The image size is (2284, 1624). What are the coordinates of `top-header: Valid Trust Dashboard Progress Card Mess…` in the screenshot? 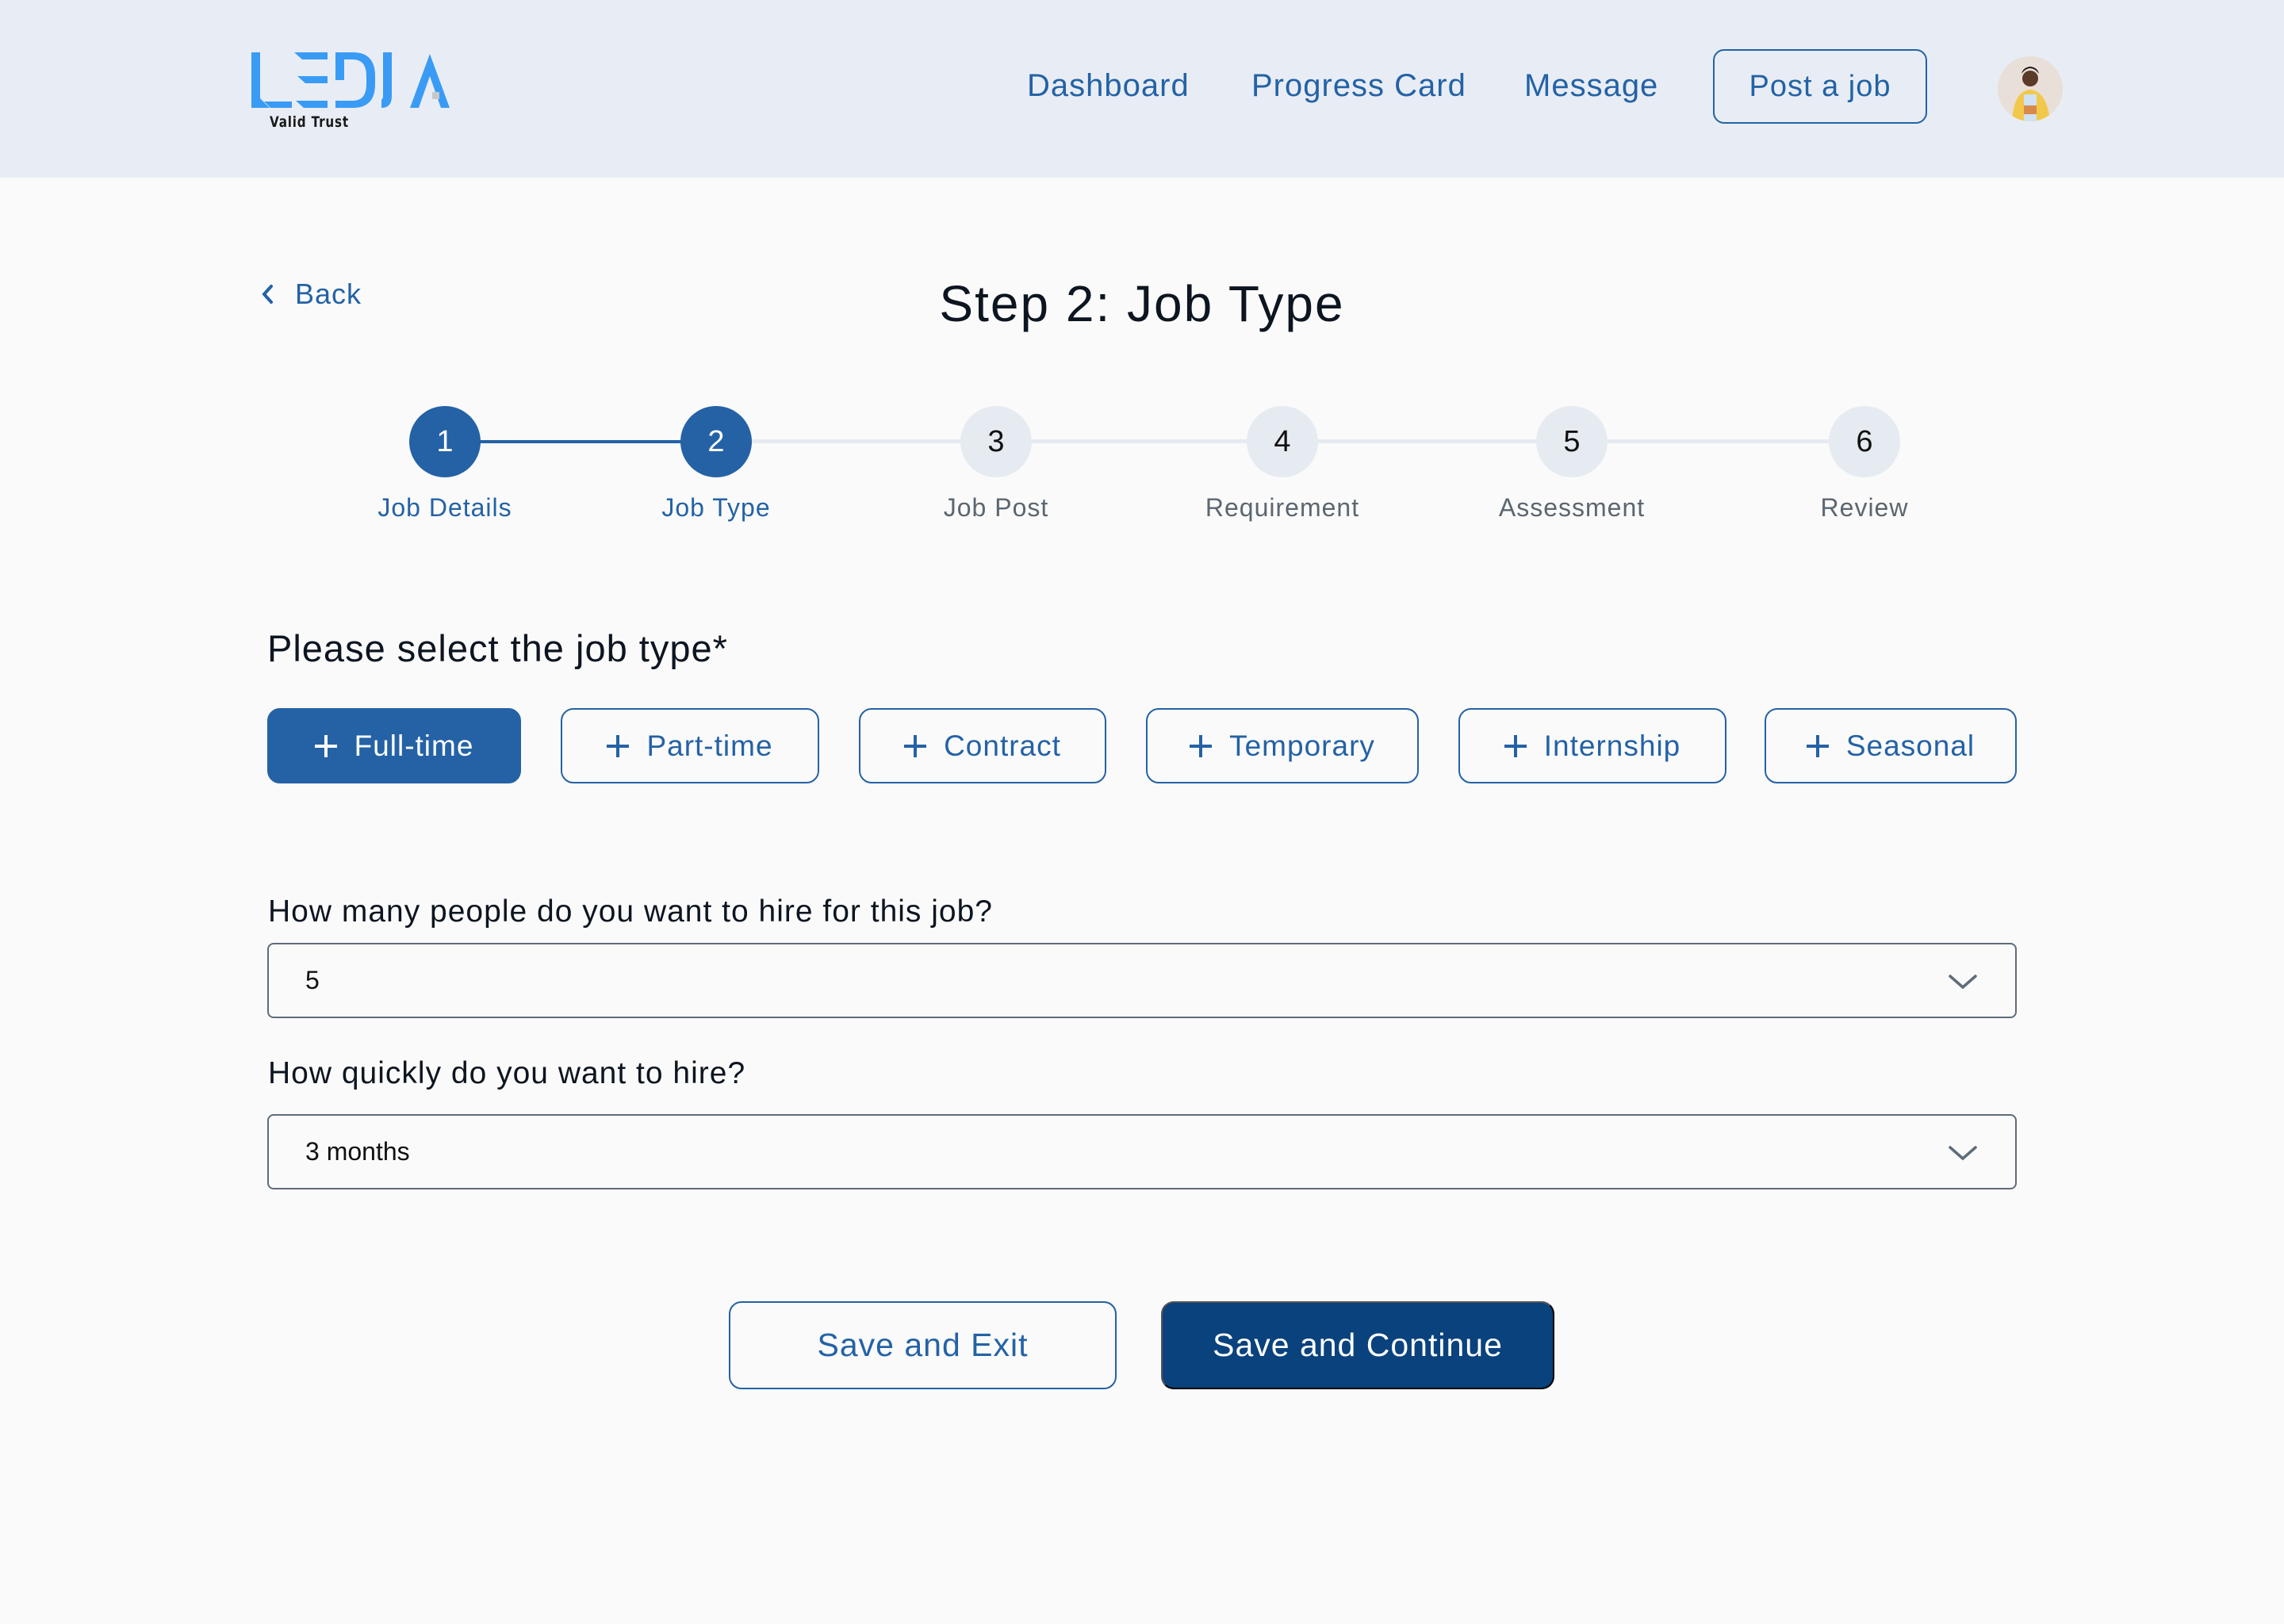 It's located at (1142, 89).